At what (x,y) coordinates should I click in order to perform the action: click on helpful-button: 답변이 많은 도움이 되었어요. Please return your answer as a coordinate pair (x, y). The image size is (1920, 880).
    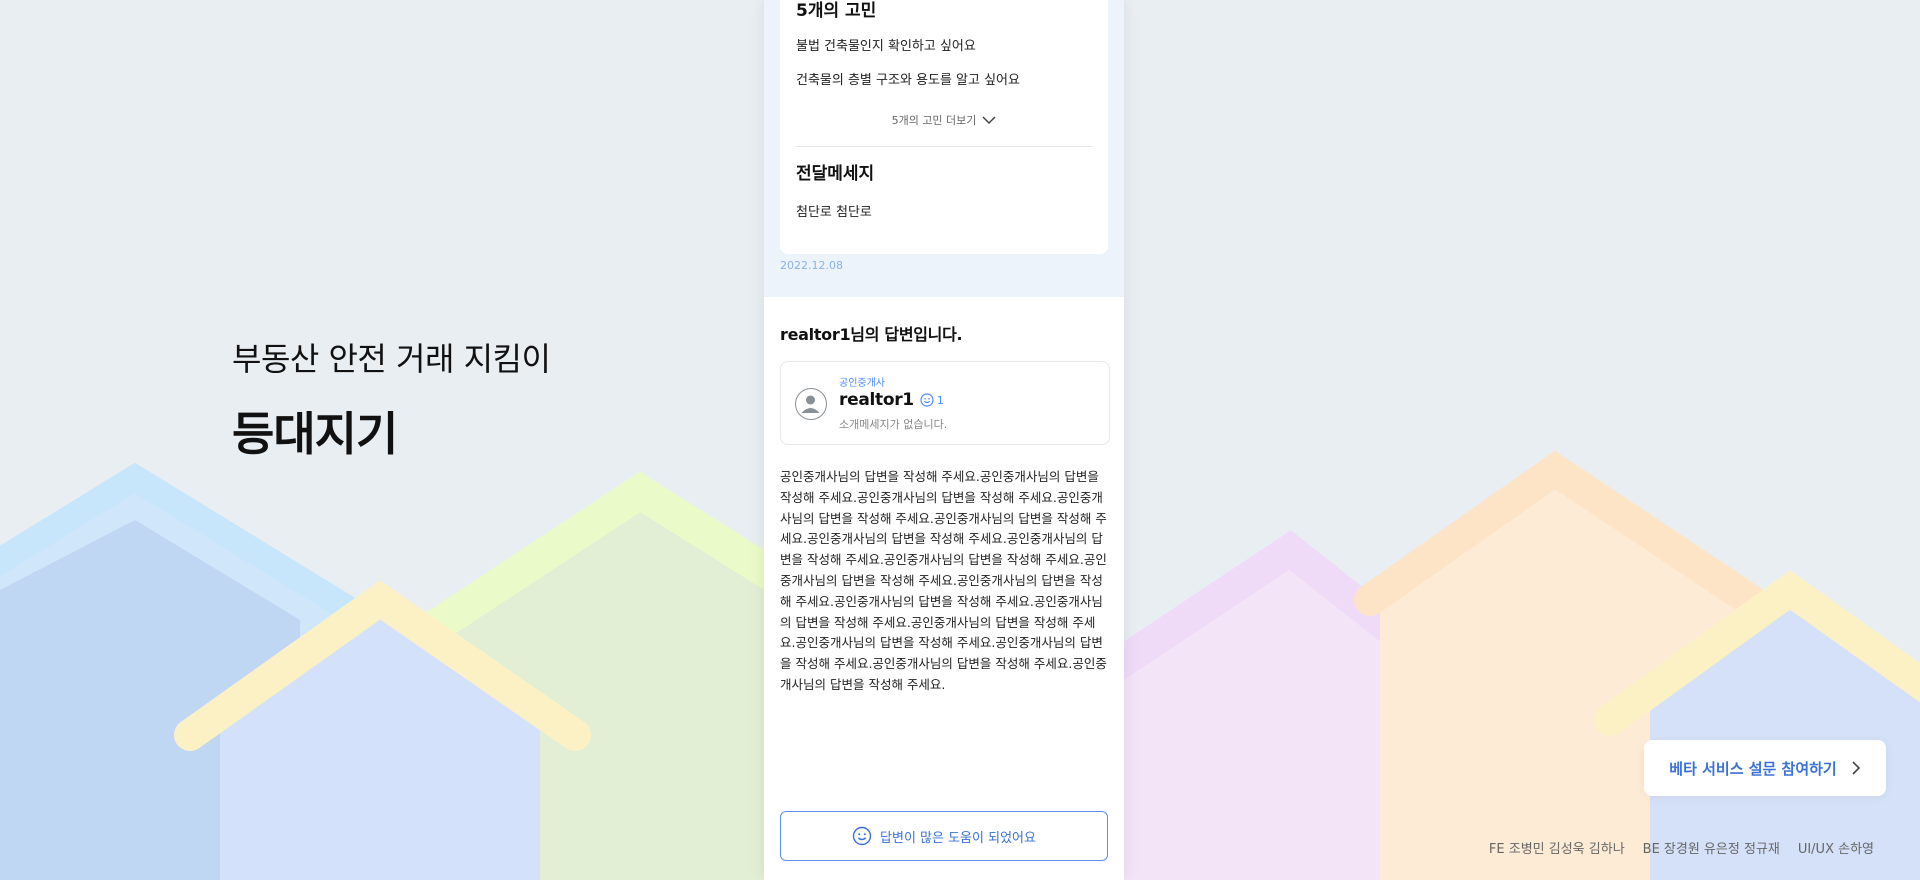
    Looking at the image, I should click on (944, 836).